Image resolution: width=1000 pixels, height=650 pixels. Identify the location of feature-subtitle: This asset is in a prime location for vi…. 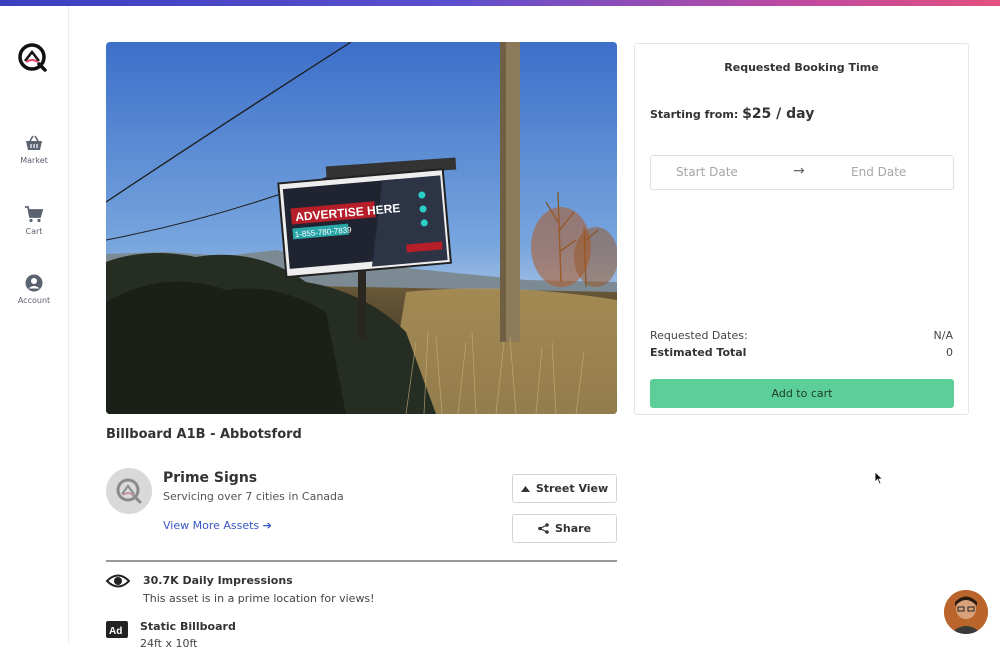
(259, 598).